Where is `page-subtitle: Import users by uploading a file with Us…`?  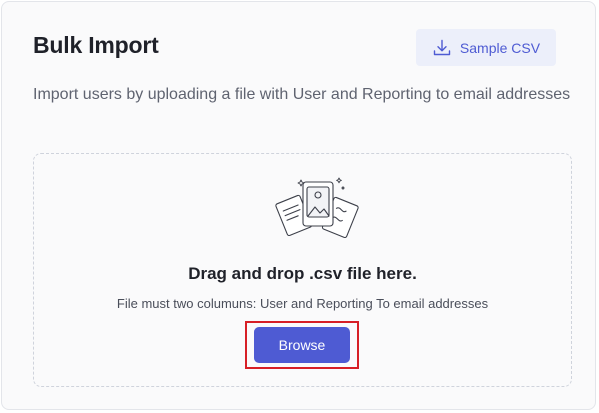 page-subtitle: Import users by uploading a file with Us… is located at coordinates (302, 94).